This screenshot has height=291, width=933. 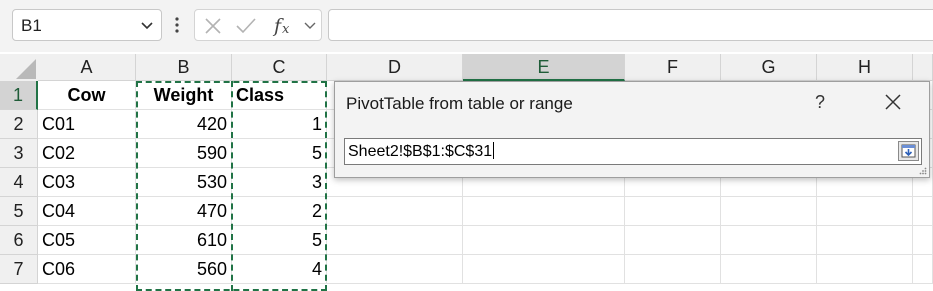 What do you see at coordinates (258, 25) in the screenshot?
I see `formula-actions: f x` at bounding box center [258, 25].